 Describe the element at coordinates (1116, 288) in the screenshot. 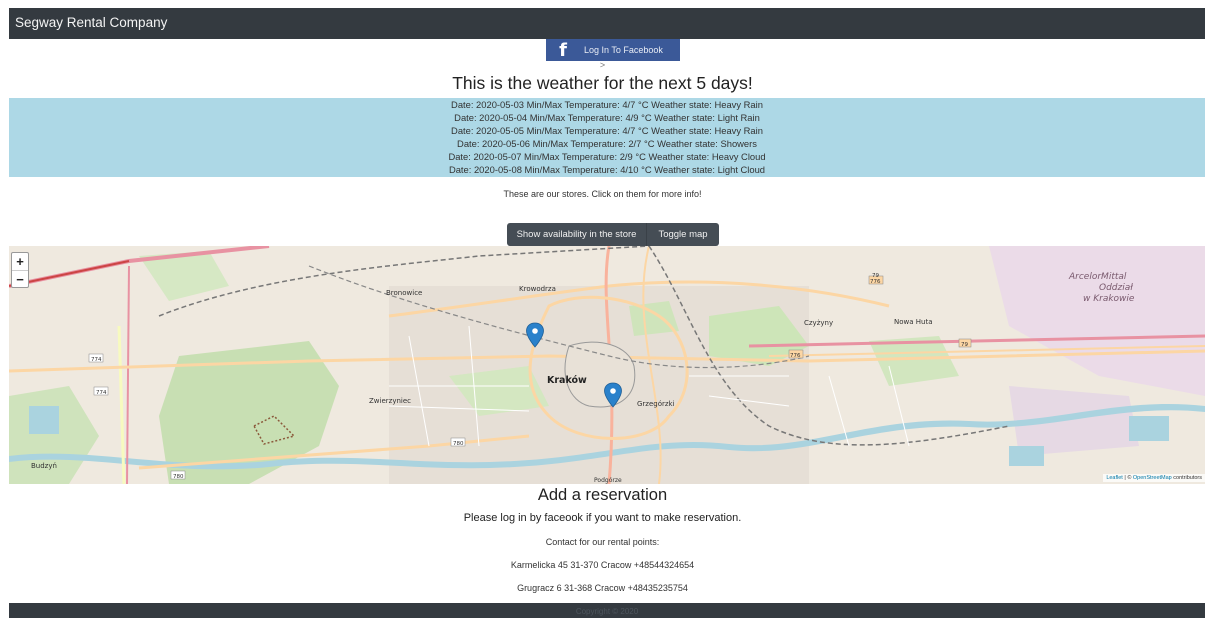

I see `map-label-arcelor-2: Oddział` at that location.